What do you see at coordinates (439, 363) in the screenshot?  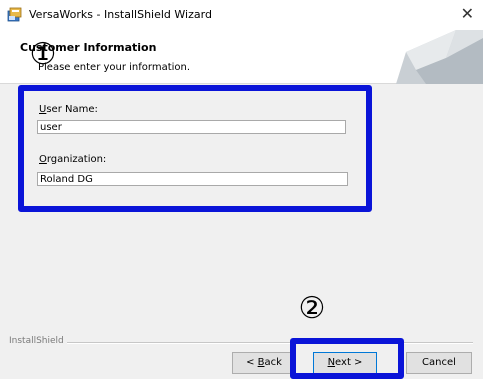 I see `cancel-button: Cancel` at bounding box center [439, 363].